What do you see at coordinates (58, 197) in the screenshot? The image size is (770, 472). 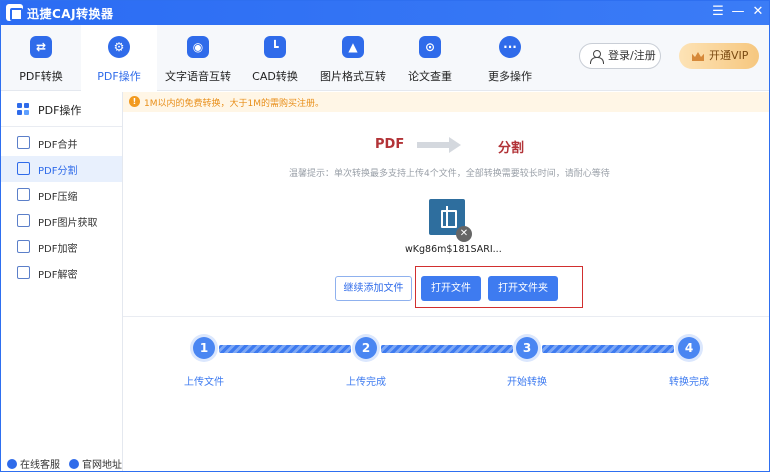 I see `sidebar-item-label: PDF压缩` at bounding box center [58, 197].